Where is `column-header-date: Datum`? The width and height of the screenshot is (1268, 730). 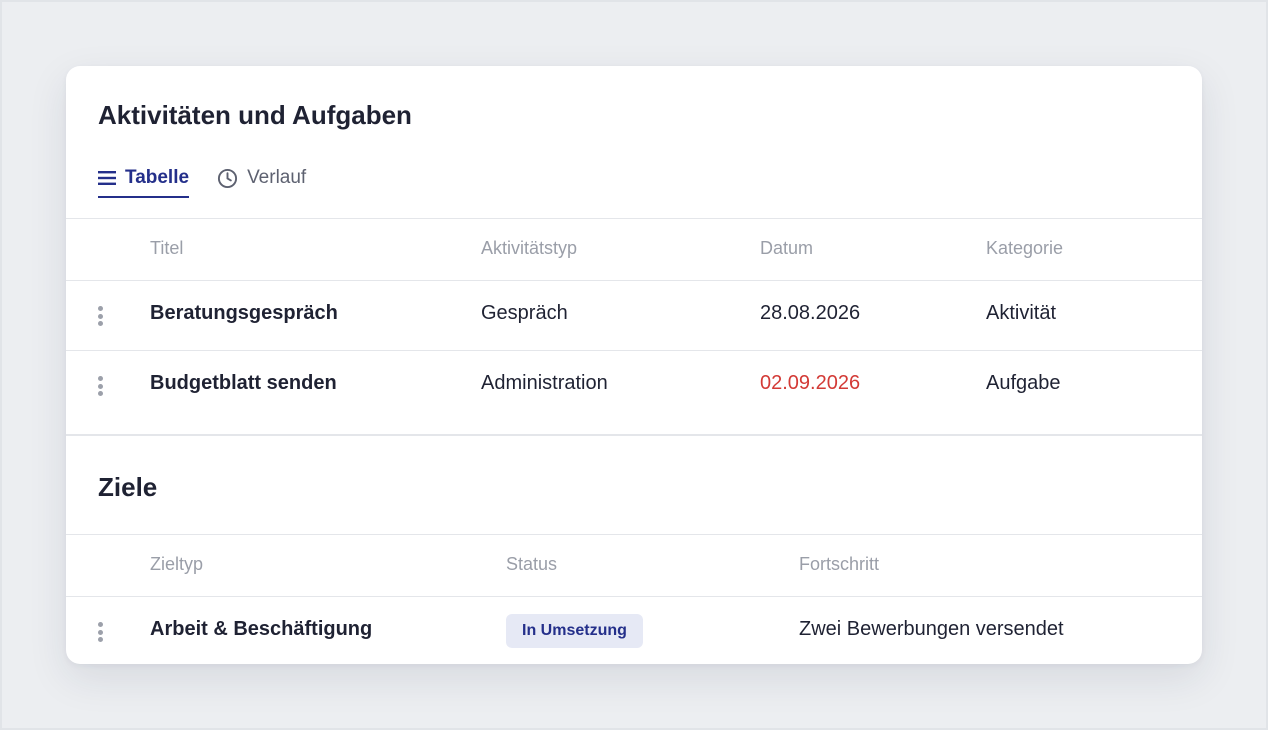 column-header-date: Datum is located at coordinates (786, 248).